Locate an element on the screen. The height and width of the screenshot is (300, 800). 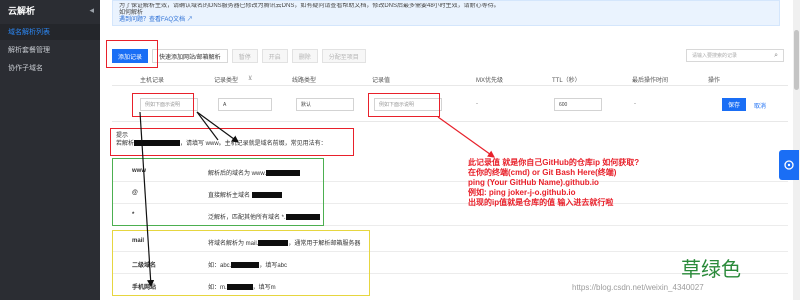
search-input: 请输入要搜索的记录 ⌕ is located at coordinates (735, 55).